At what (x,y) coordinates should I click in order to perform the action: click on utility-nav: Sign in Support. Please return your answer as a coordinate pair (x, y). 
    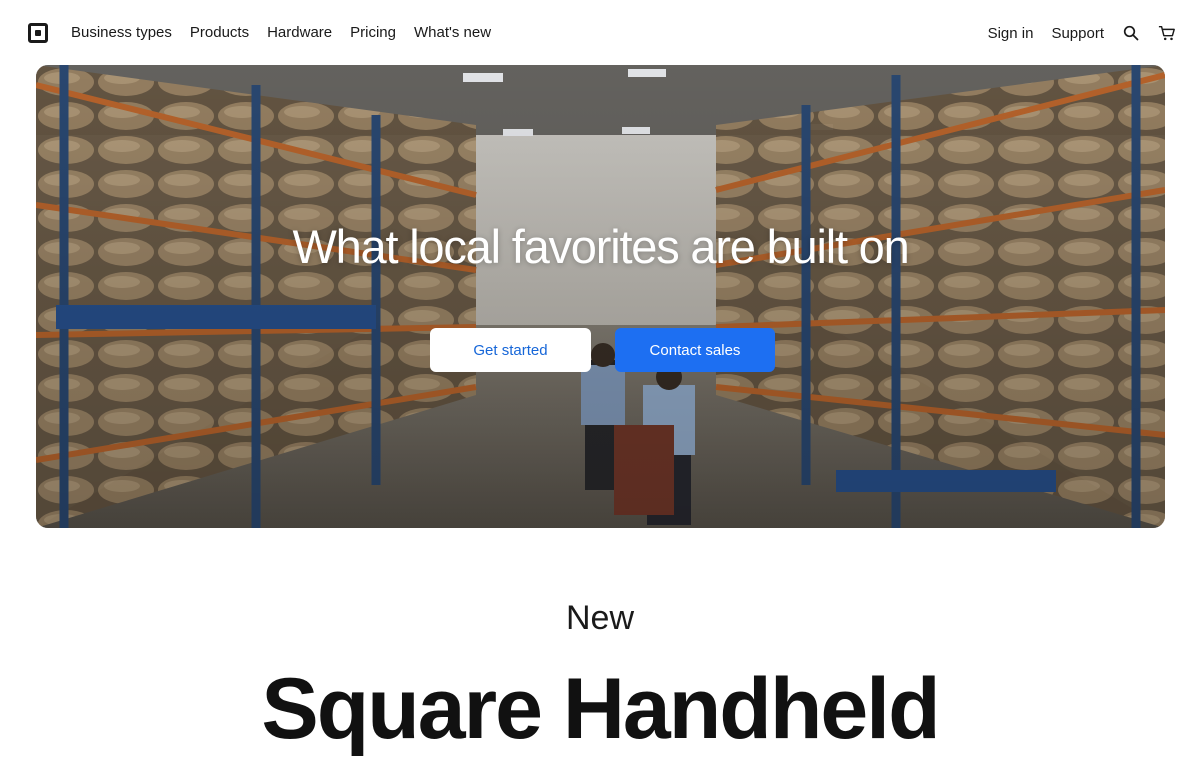
    Looking at the image, I should click on (1082, 33).